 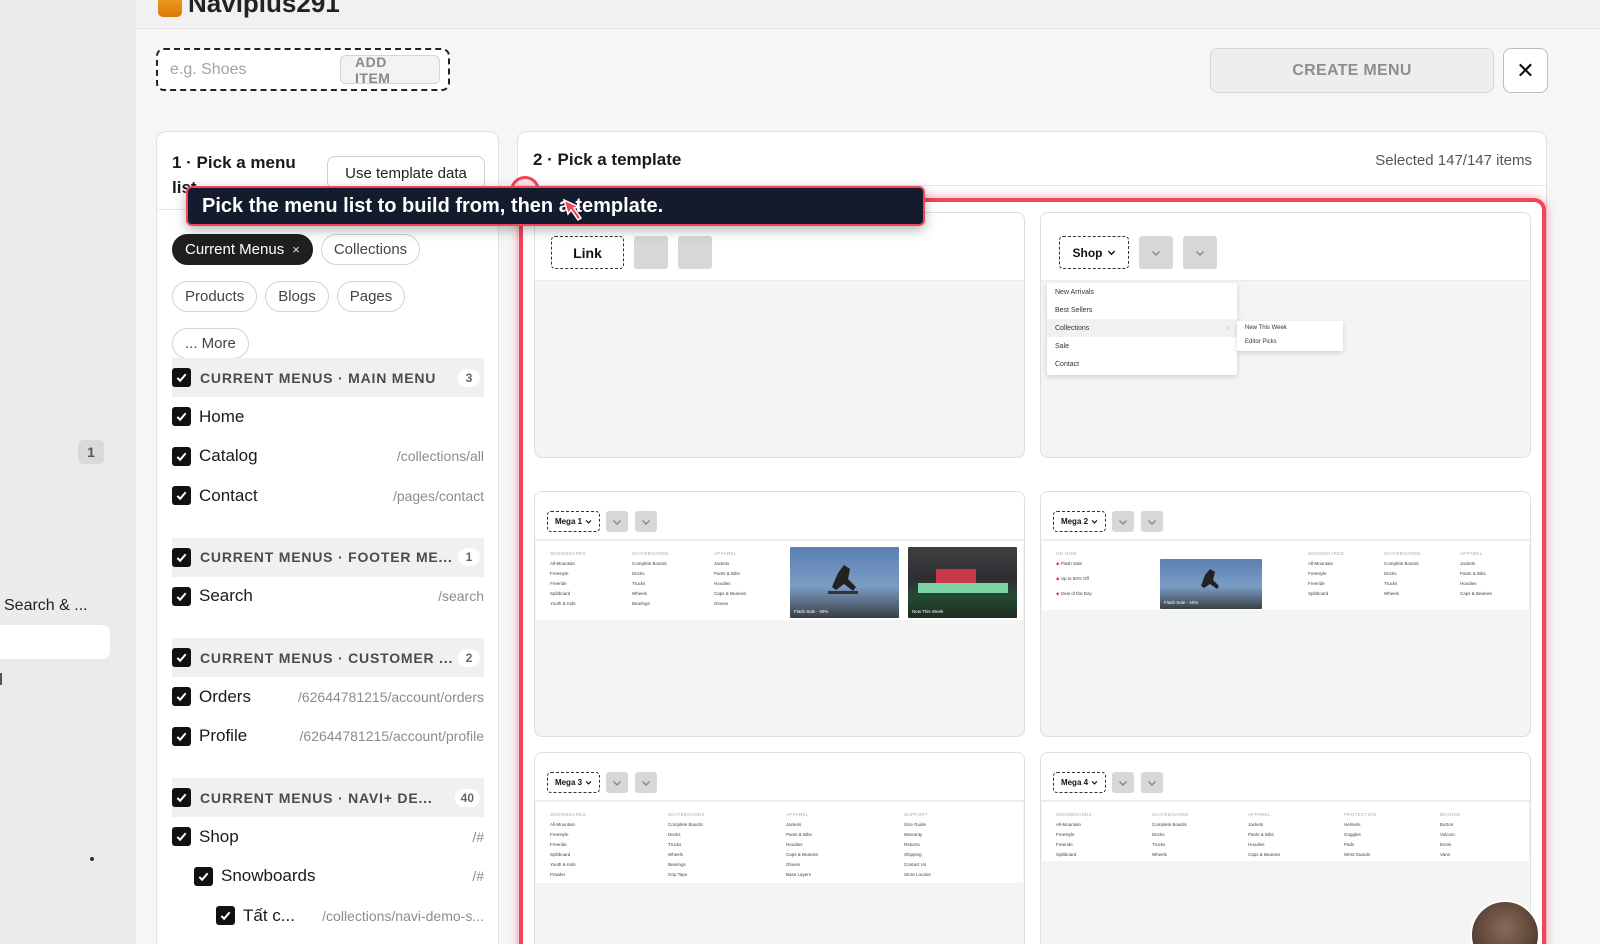 What do you see at coordinates (328, 597) in the screenshot?
I see `list-item: Search /search` at bounding box center [328, 597].